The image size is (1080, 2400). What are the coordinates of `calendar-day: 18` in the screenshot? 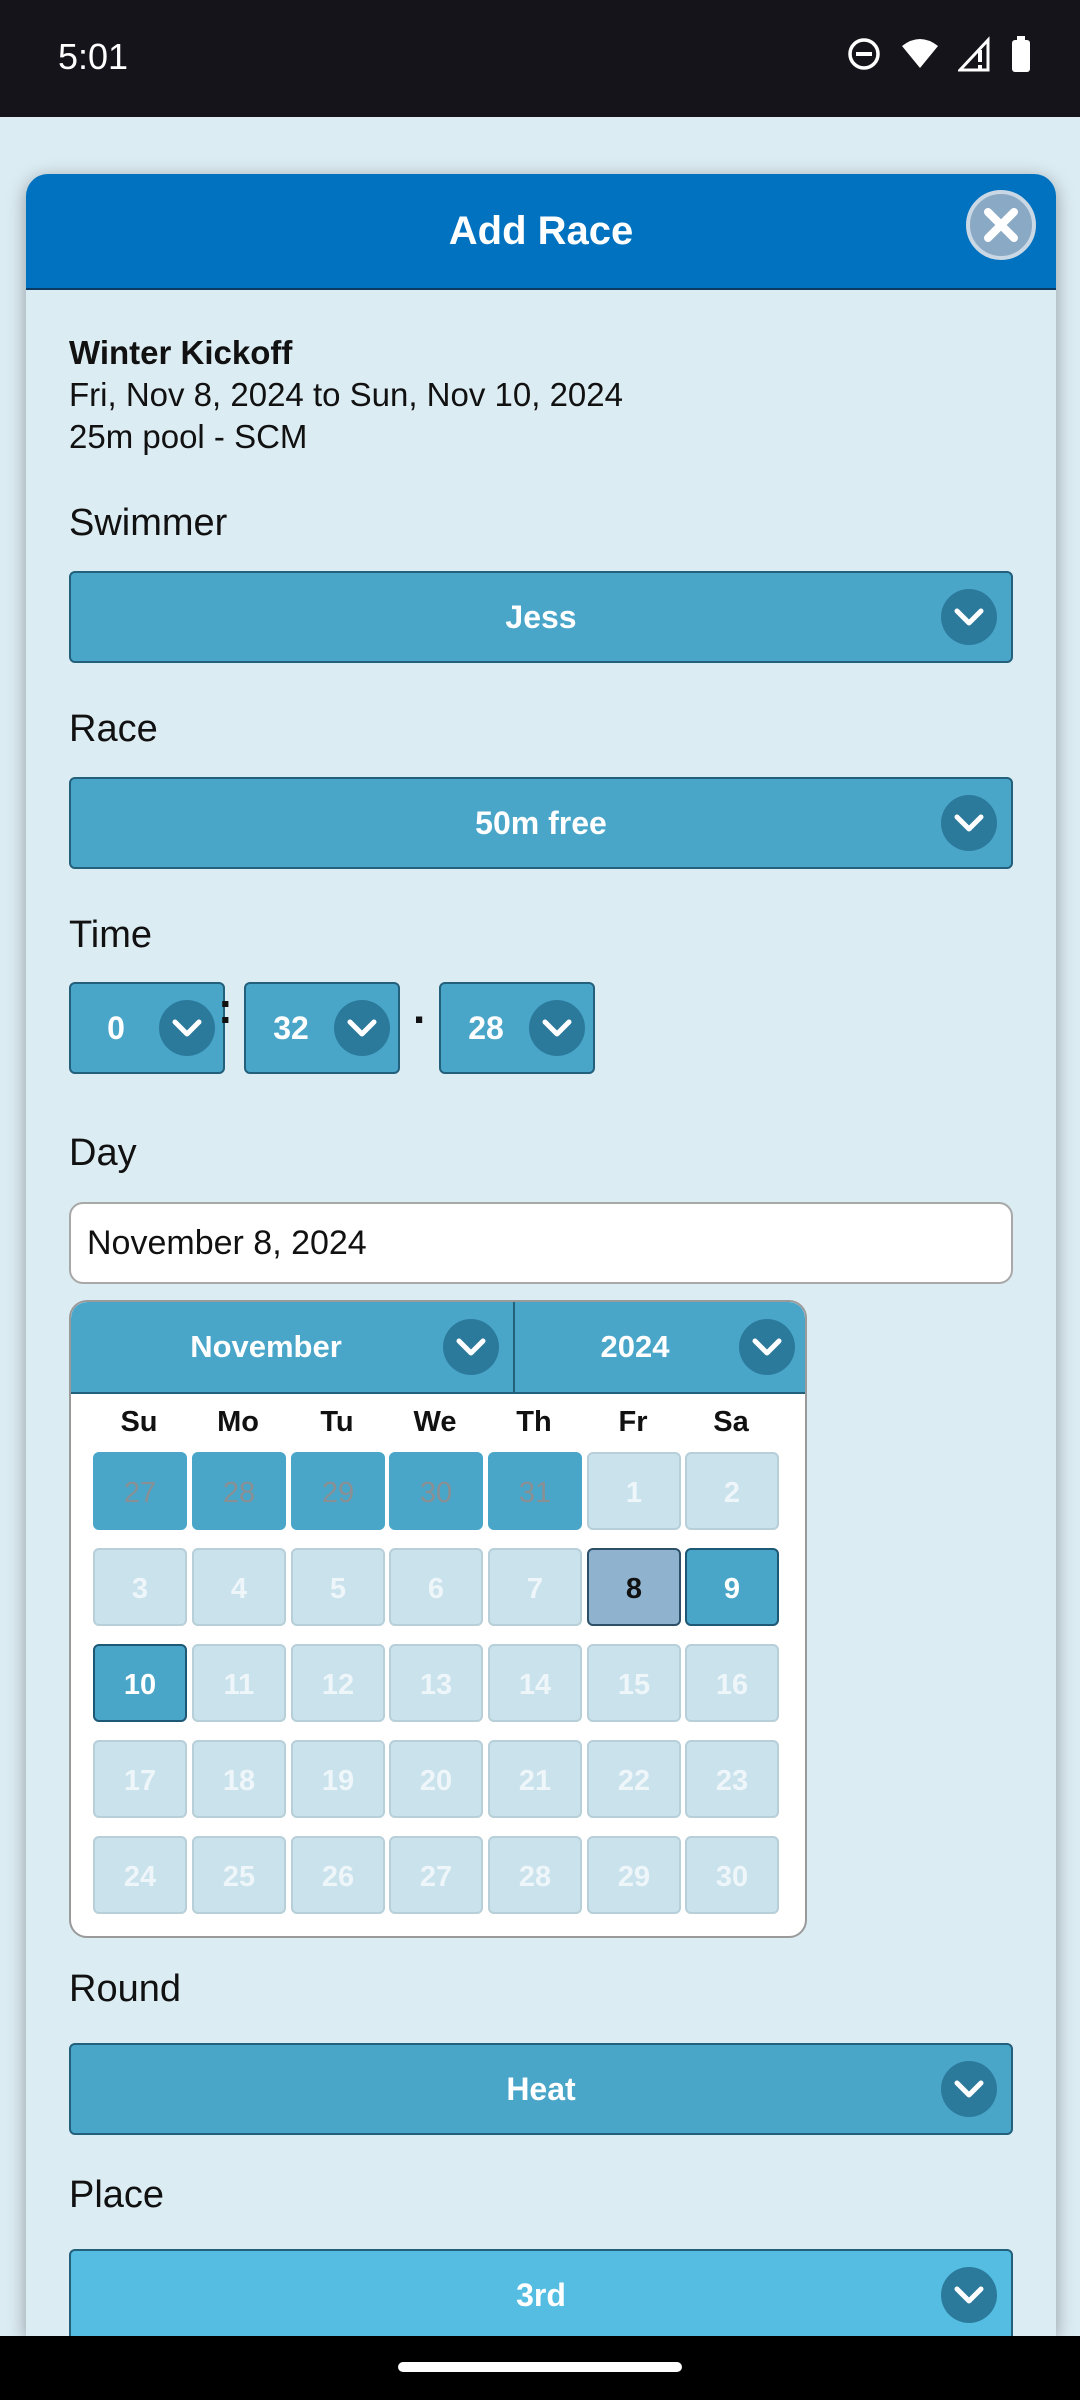 It's located at (239, 1779).